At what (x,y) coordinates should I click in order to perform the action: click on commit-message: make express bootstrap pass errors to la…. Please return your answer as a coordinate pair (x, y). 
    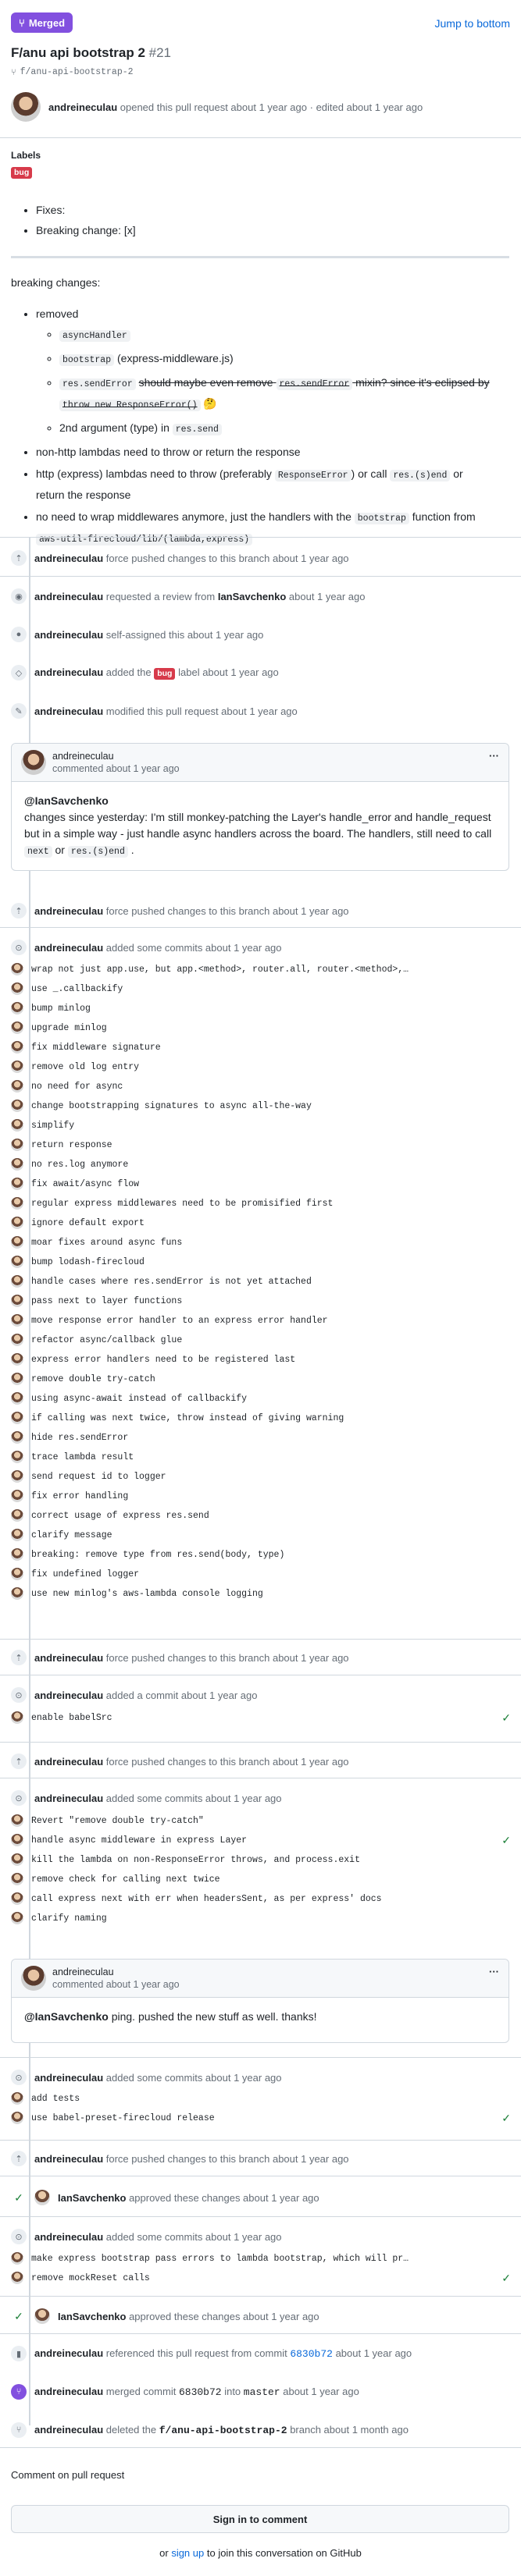
    Looking at the image, I should click on (220, 2259).